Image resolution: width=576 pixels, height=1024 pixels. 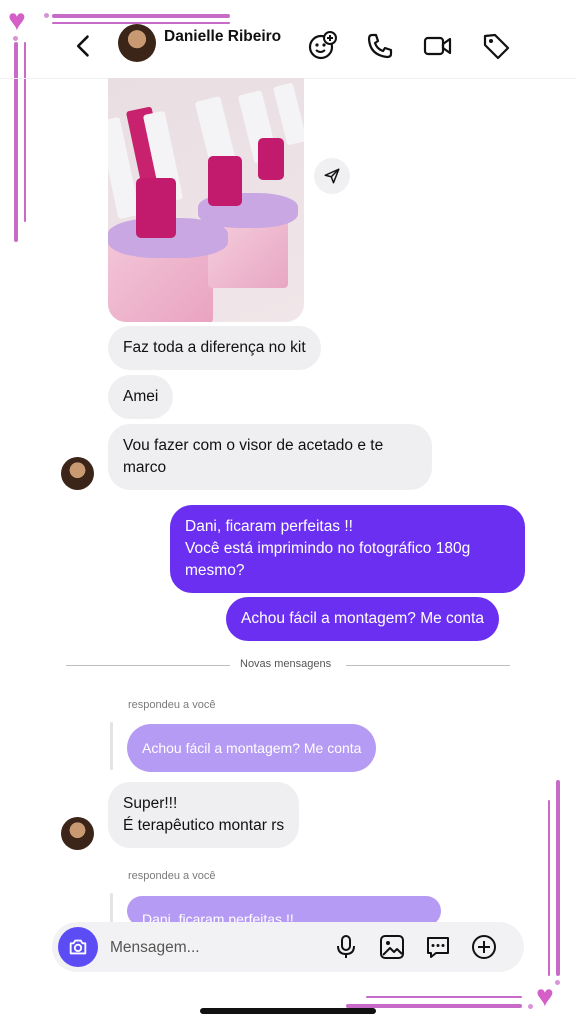 What do you see at coordinates (252, 748) in the screenshot?
I see `quoted-message: Achou fácil a montagem? Me conta` at bounding box center [252, 748].